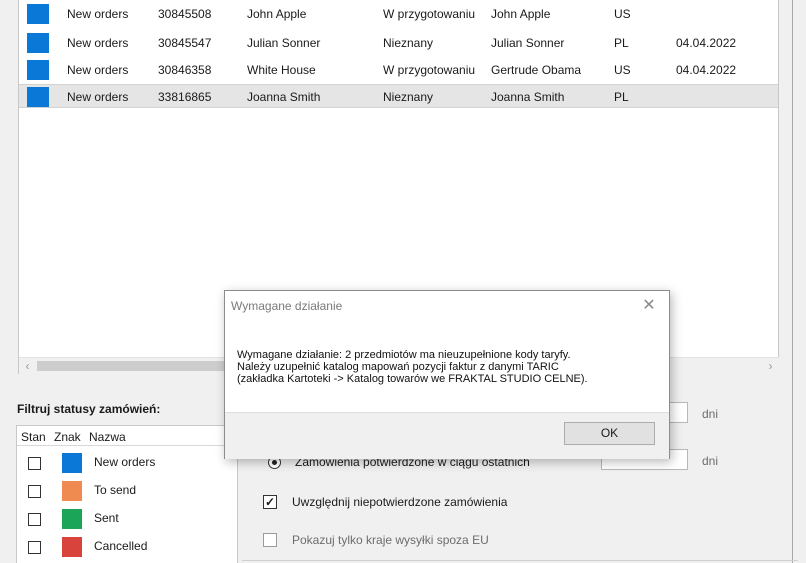 The width and height of the screenshot is (806, 563). I want to click on only-non-eu-label: Pokazuj tylko kraje wysyłki spoza EU, so click(390, 540).